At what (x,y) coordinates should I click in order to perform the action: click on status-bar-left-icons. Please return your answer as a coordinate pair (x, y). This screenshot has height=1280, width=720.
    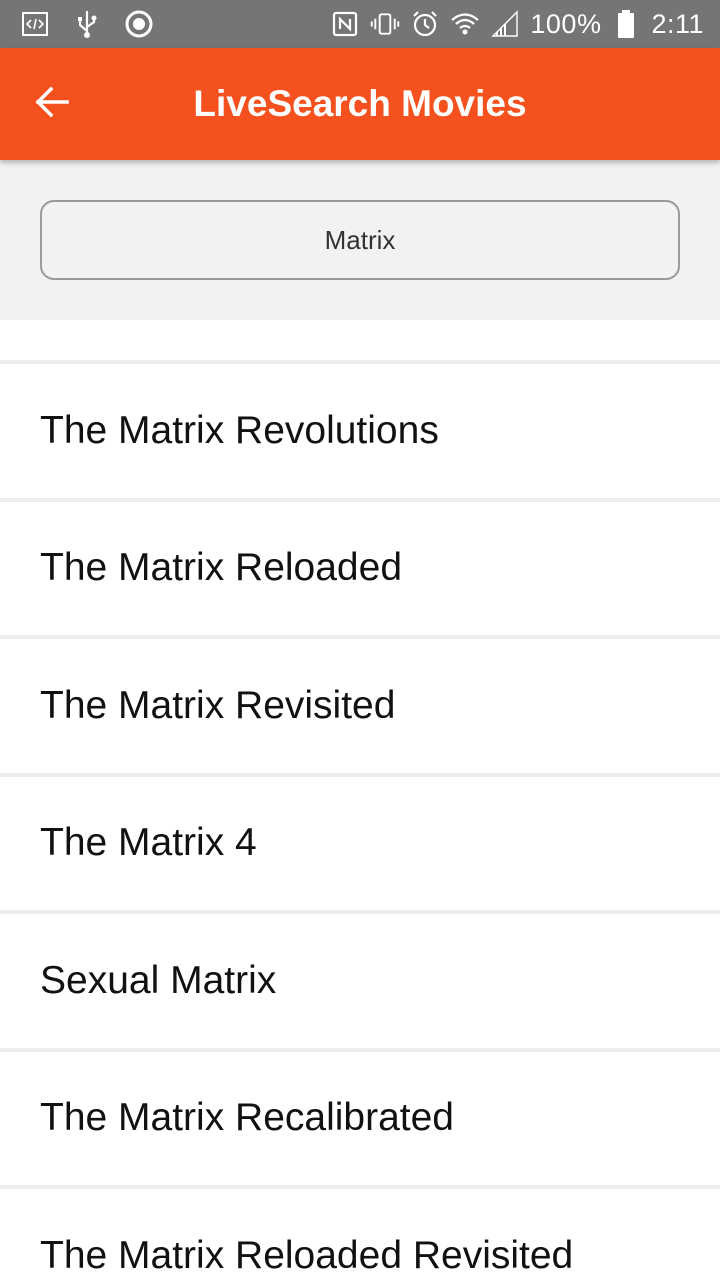
    Looking at the image, I should click on (87, 24).